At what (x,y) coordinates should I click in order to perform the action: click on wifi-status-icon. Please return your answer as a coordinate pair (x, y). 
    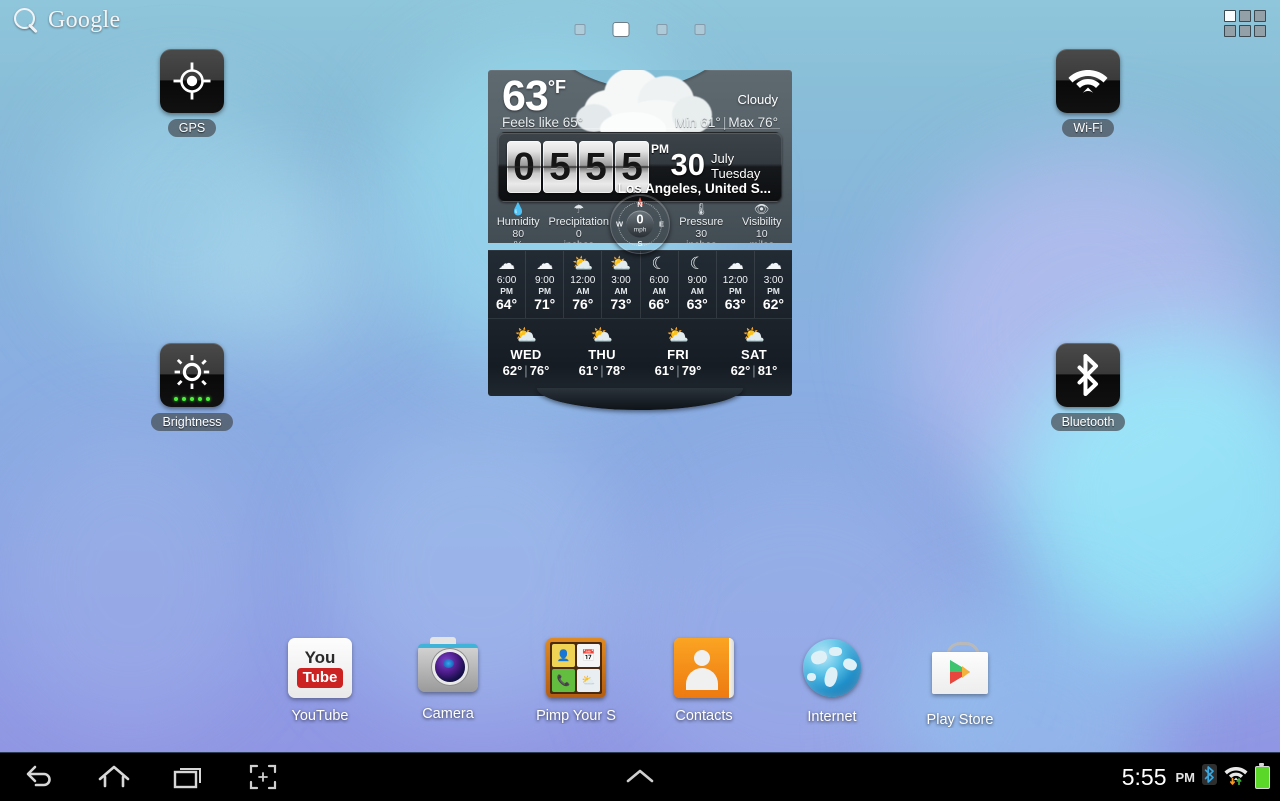
    Looking at the image, I should click on (1236, 777).